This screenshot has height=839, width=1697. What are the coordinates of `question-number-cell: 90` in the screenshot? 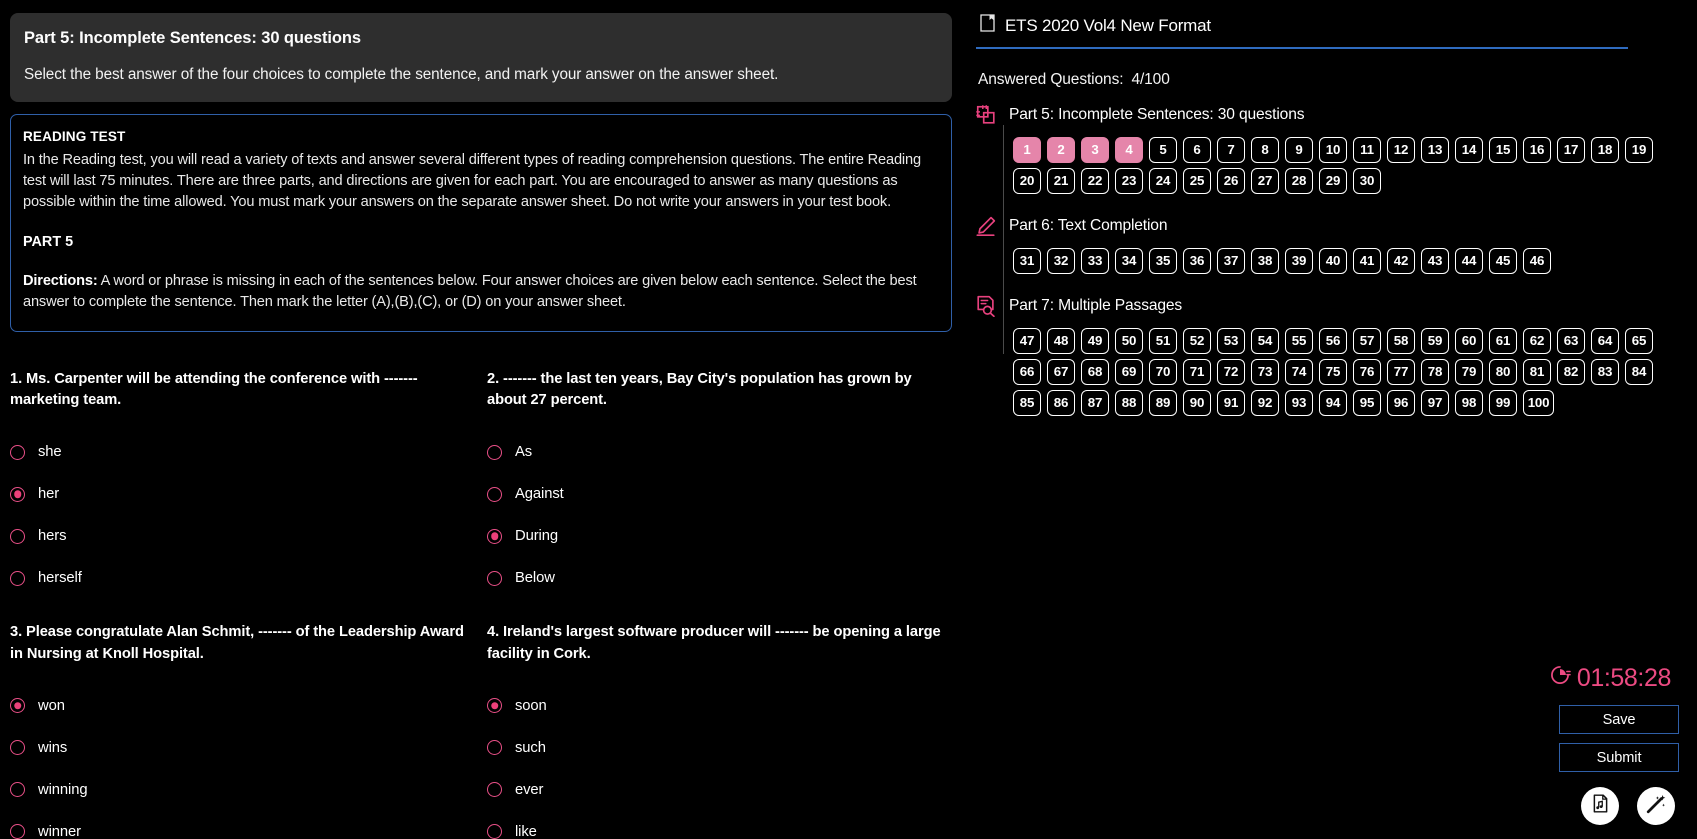 It's located at (1197, 402).